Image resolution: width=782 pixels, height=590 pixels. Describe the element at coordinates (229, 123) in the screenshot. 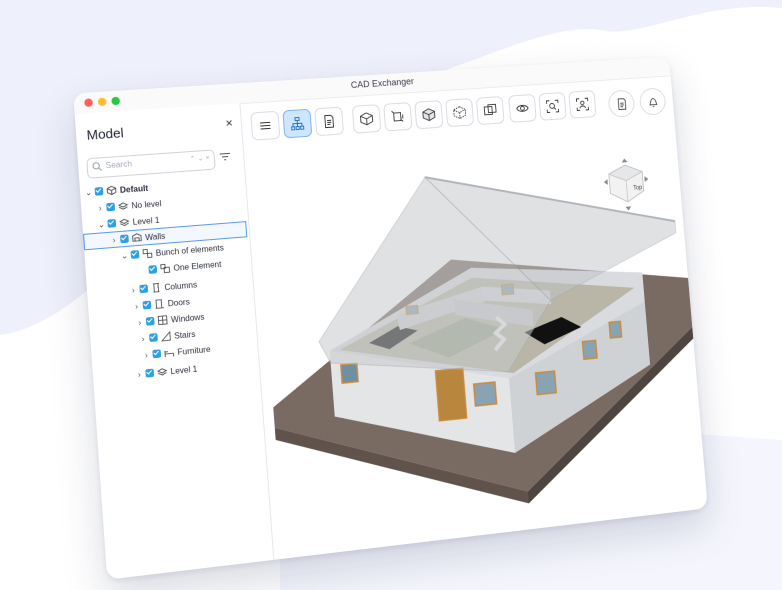

I see `close-panel-button: ×` at that location.